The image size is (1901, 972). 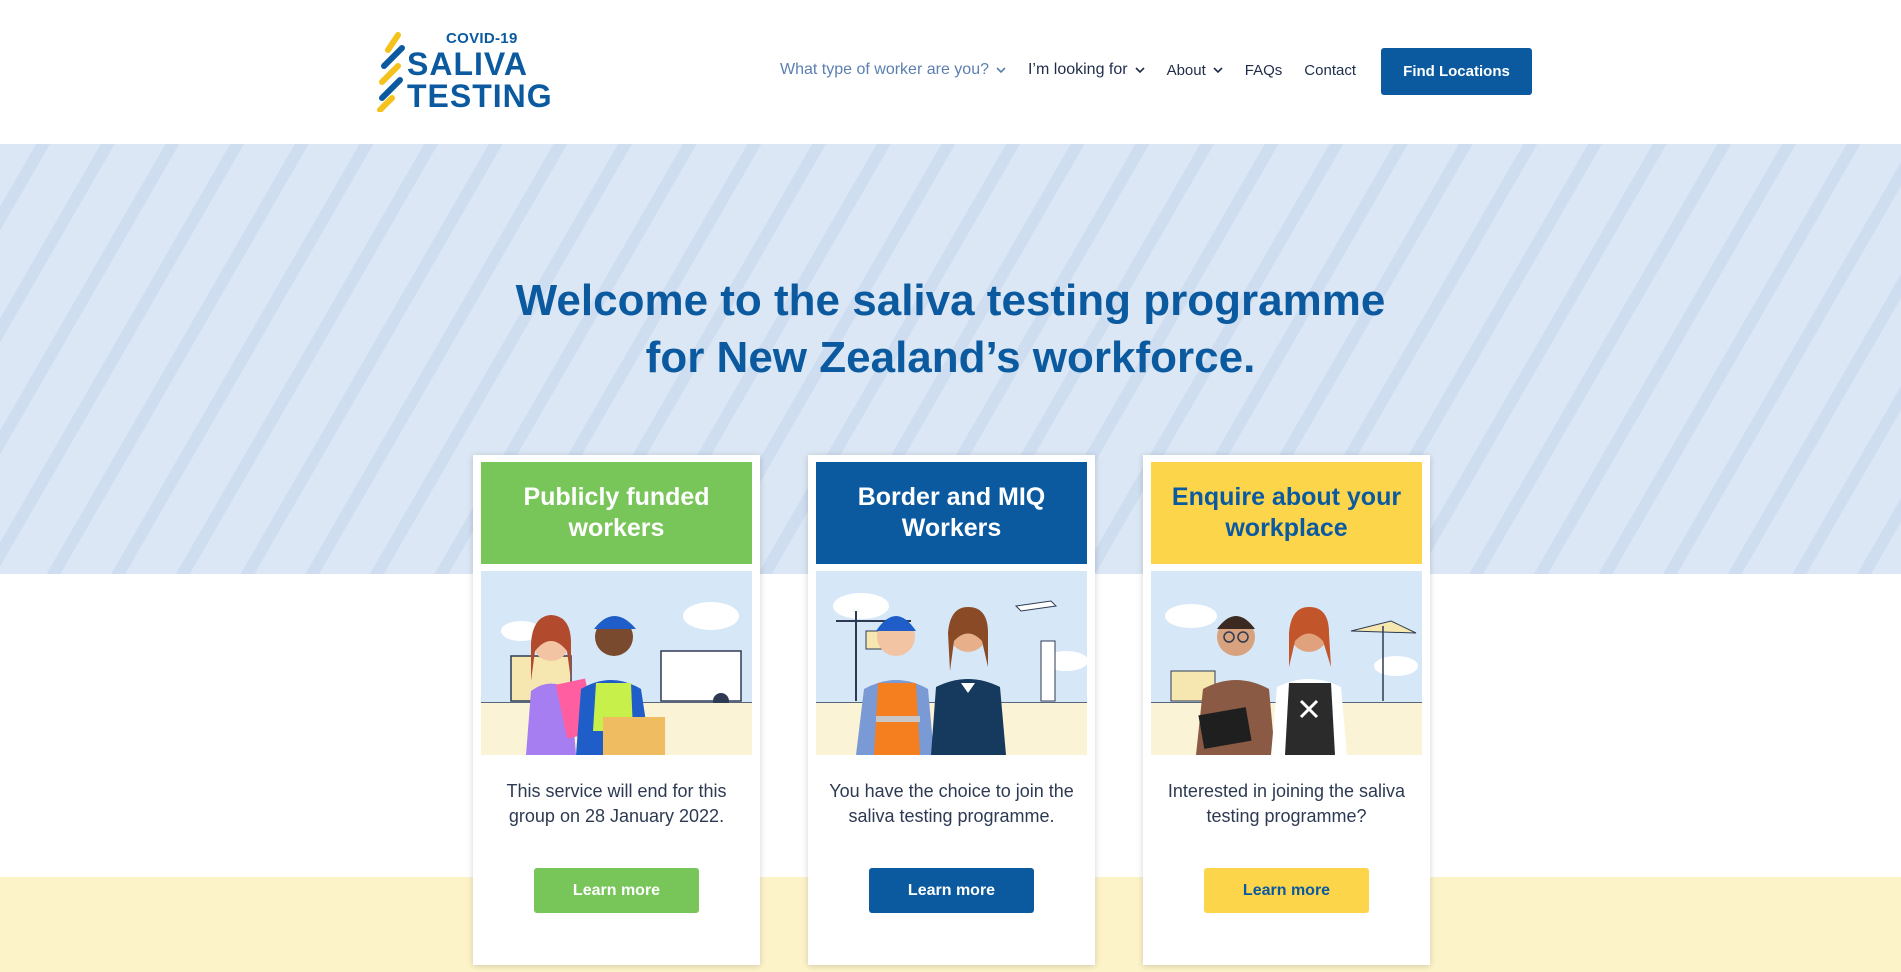 What do you see at coordinates (467, 64) in the screenshot?
I see `logo-saliva-text: SALIVA` at bounding box center [467, 64].